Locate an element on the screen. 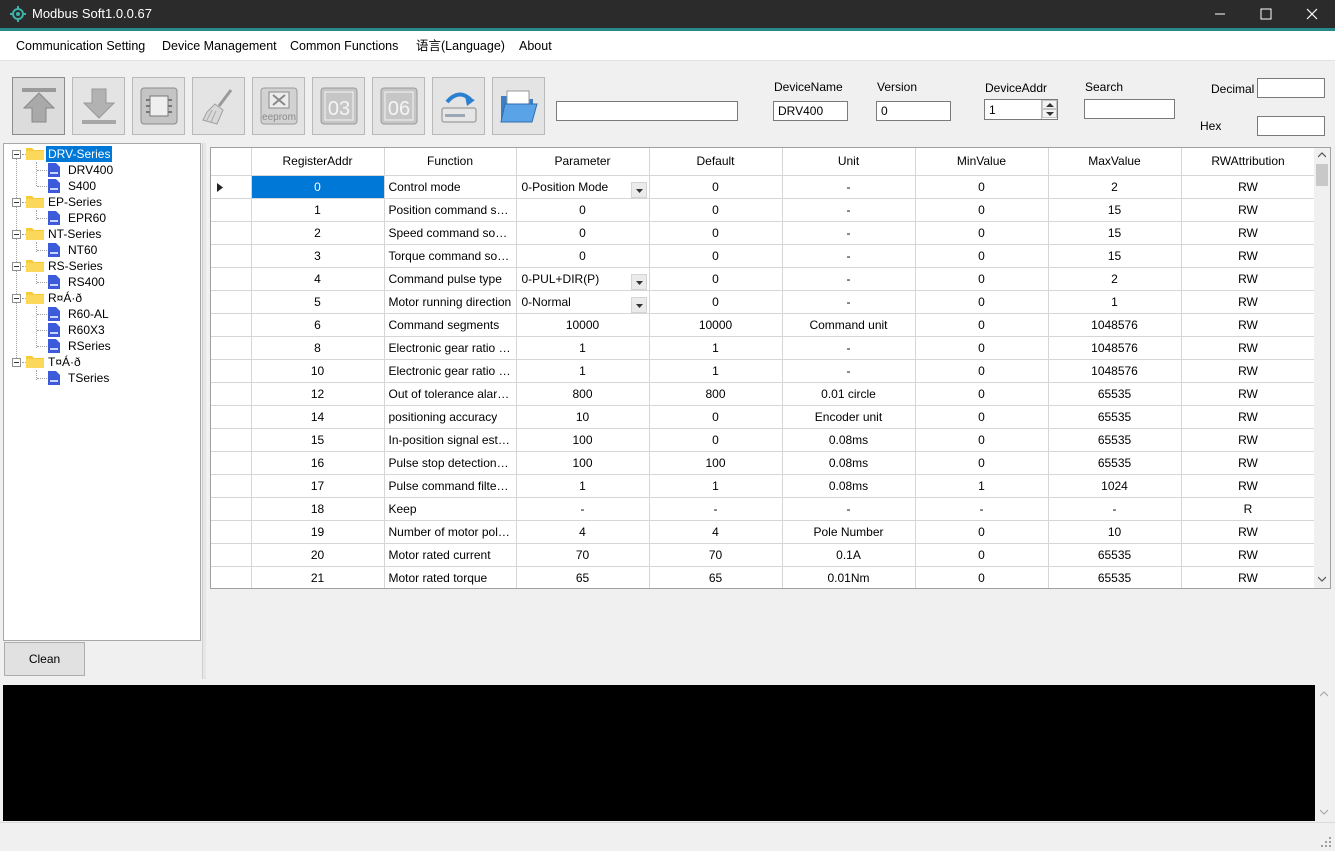 This screenshot has height=851, width=1335. table-row: 20 Motor rated current 70 70 0.1A 0 65535 RW is located at coordinates (763, 555).